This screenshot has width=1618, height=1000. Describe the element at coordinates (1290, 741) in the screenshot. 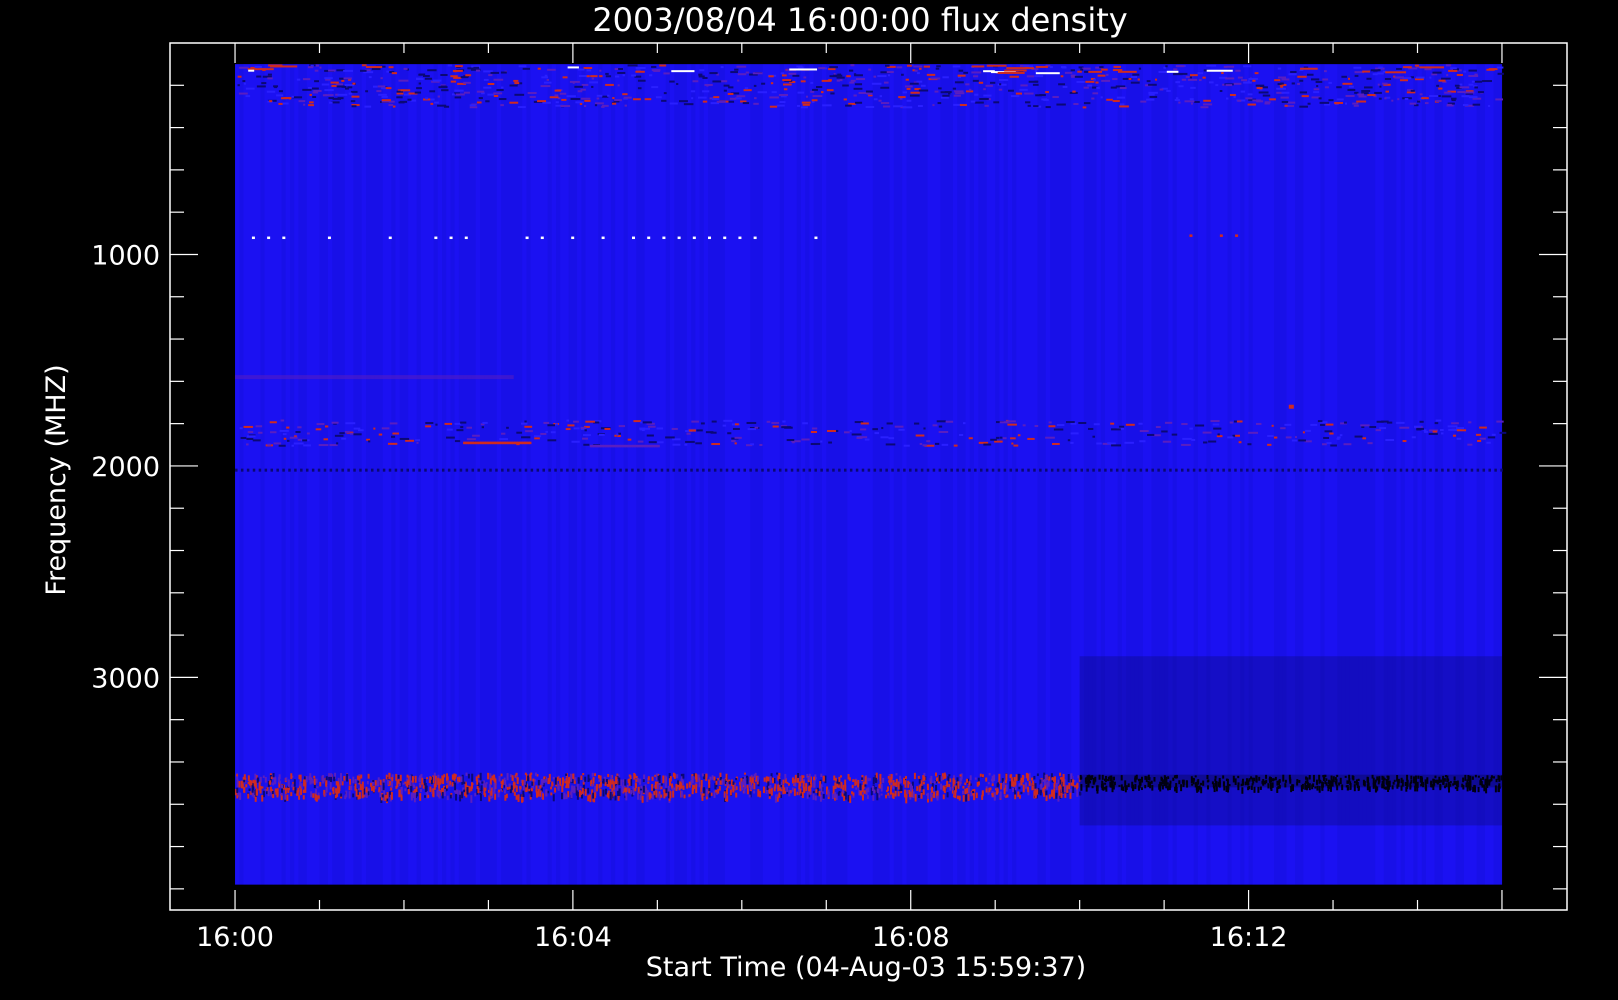

I see `dark-region` at that location.